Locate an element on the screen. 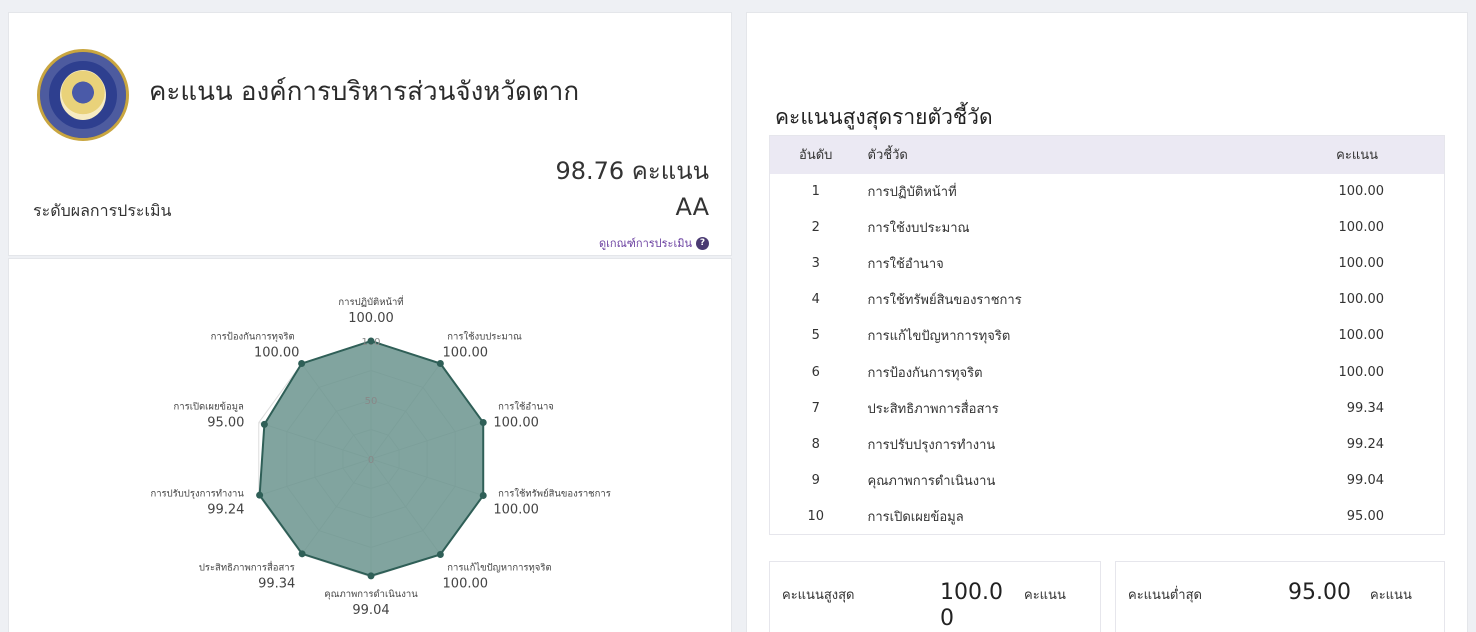  row-name: การใช้ทรัพย์สินของราชการ is located at coordinates (944, 301).